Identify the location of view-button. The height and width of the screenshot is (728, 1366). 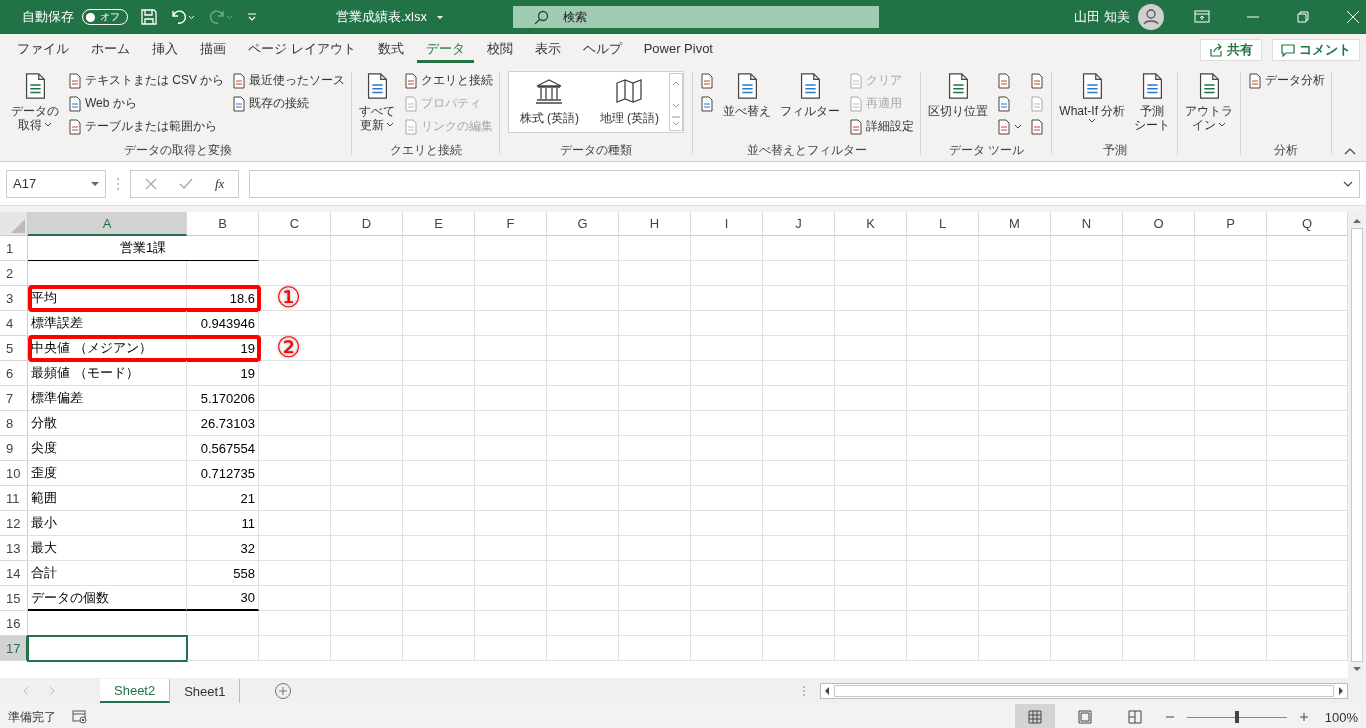
(1034, 716).